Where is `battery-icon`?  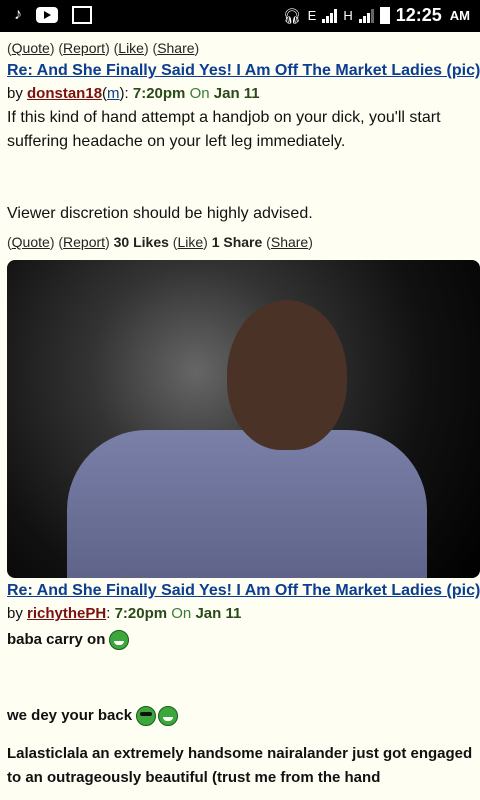 battery-icon is located at coordinates (384, 15).